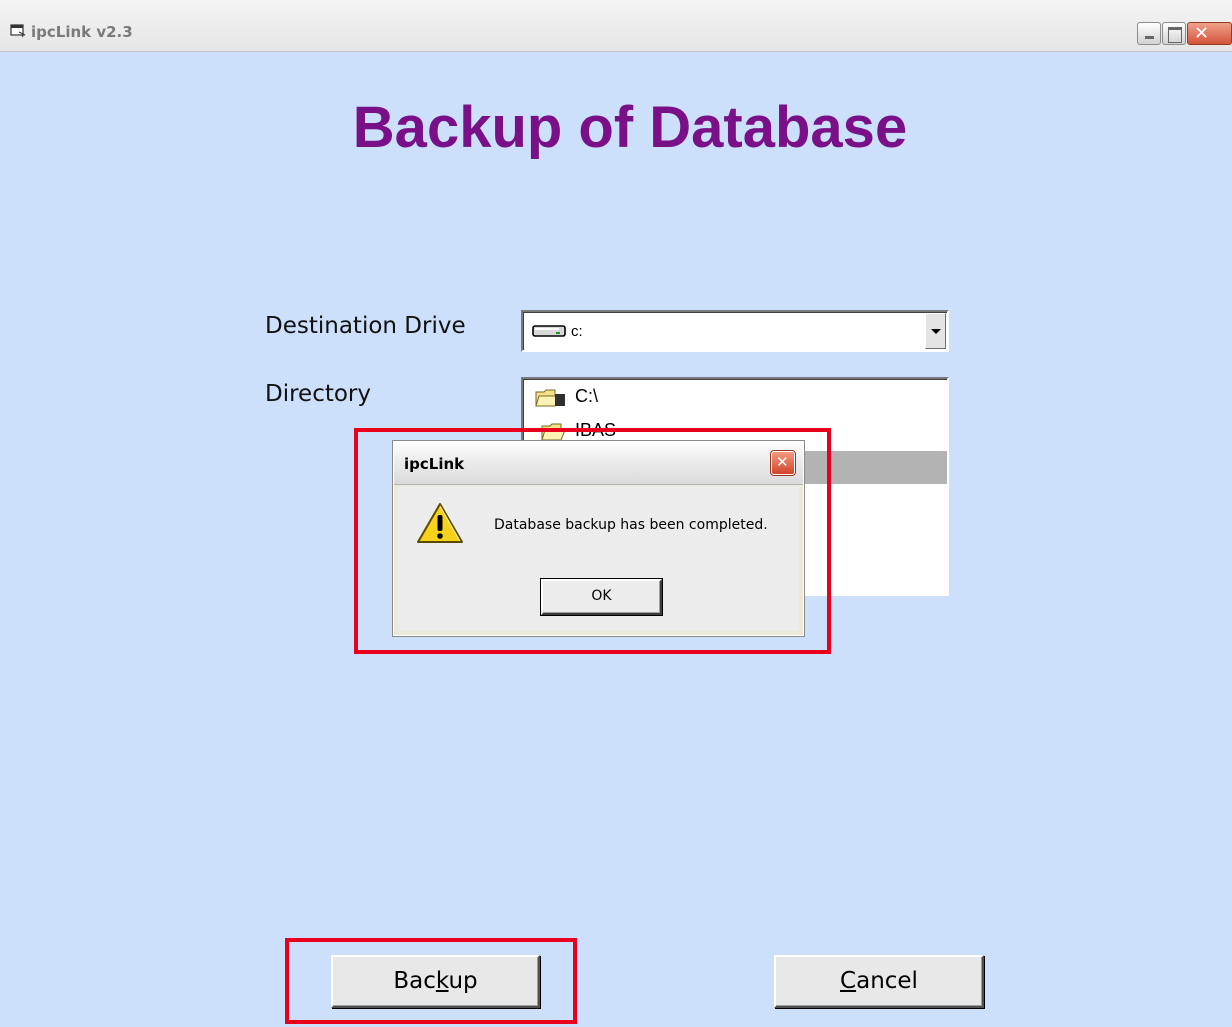 This screenshot has height=1027, width=1232. I want to click on dialog-title: ipcLink, so click(434, 464).